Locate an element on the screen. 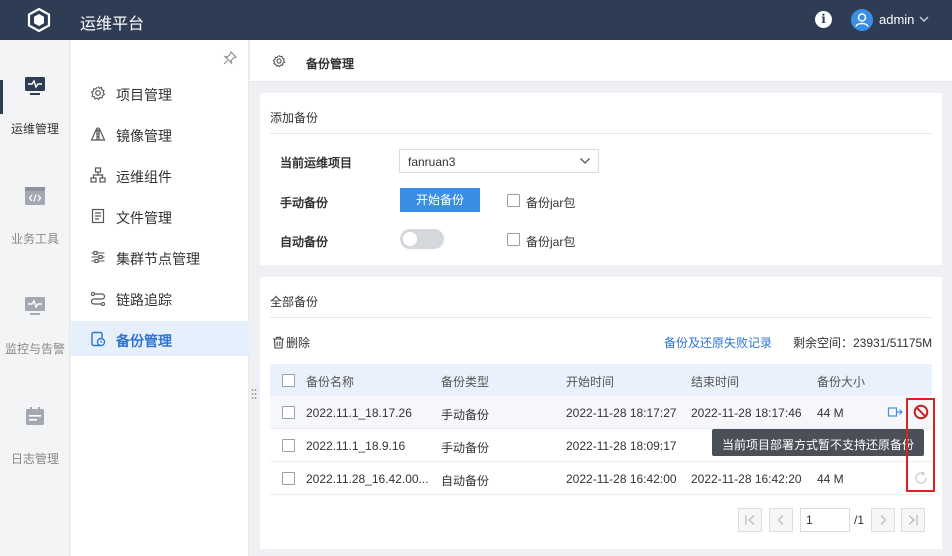 The image size is (952, 556). nav-item-label: 镜像管理 is located at coordinates (144, 136).